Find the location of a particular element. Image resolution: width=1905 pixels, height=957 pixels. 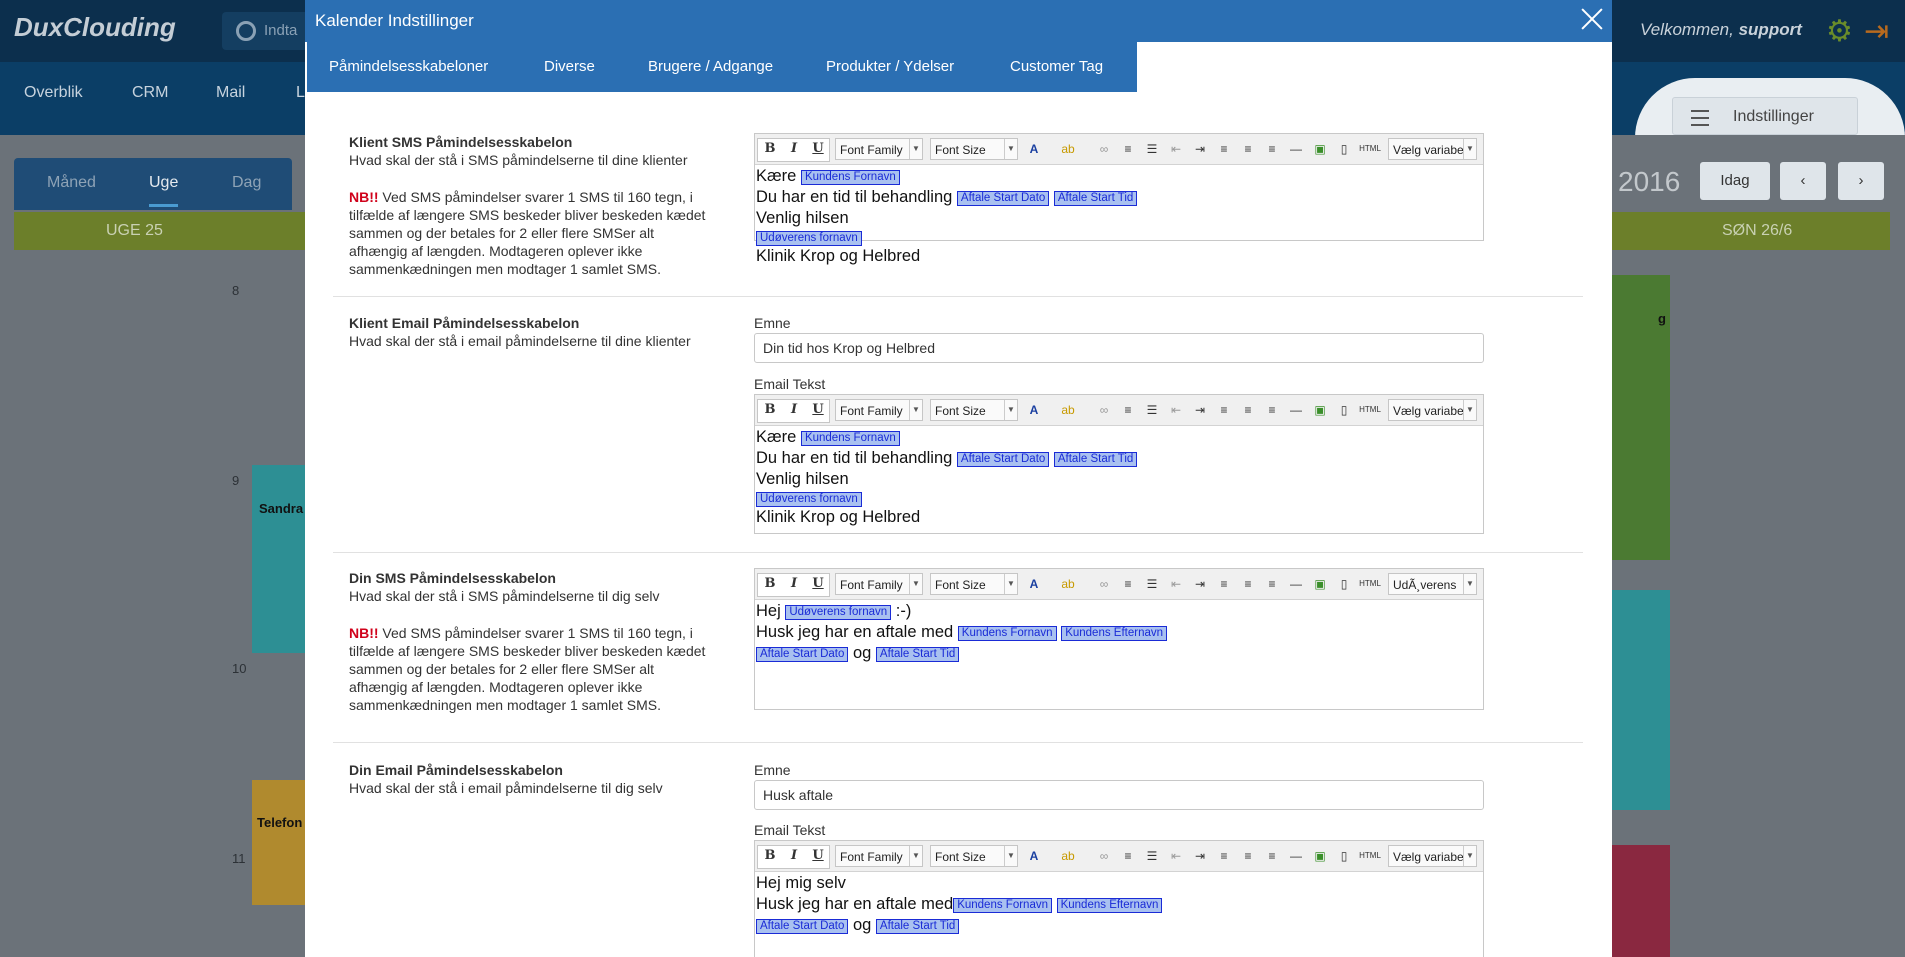

nav-item-partial: L is located at coordinates (300, 93).